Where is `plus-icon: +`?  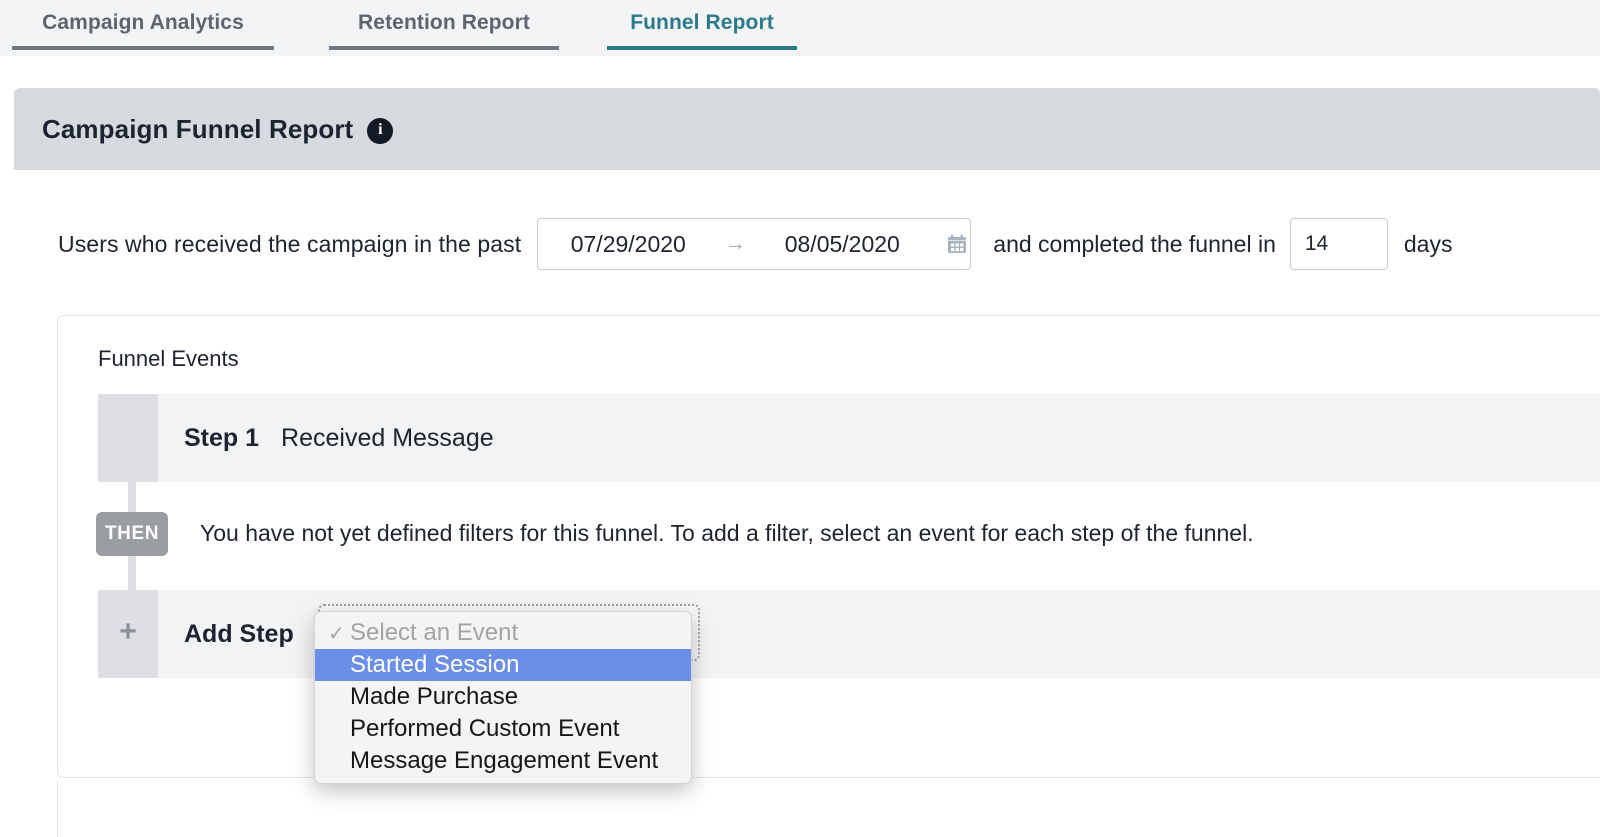 plus-icon: + is located at coordinates (128, 631).